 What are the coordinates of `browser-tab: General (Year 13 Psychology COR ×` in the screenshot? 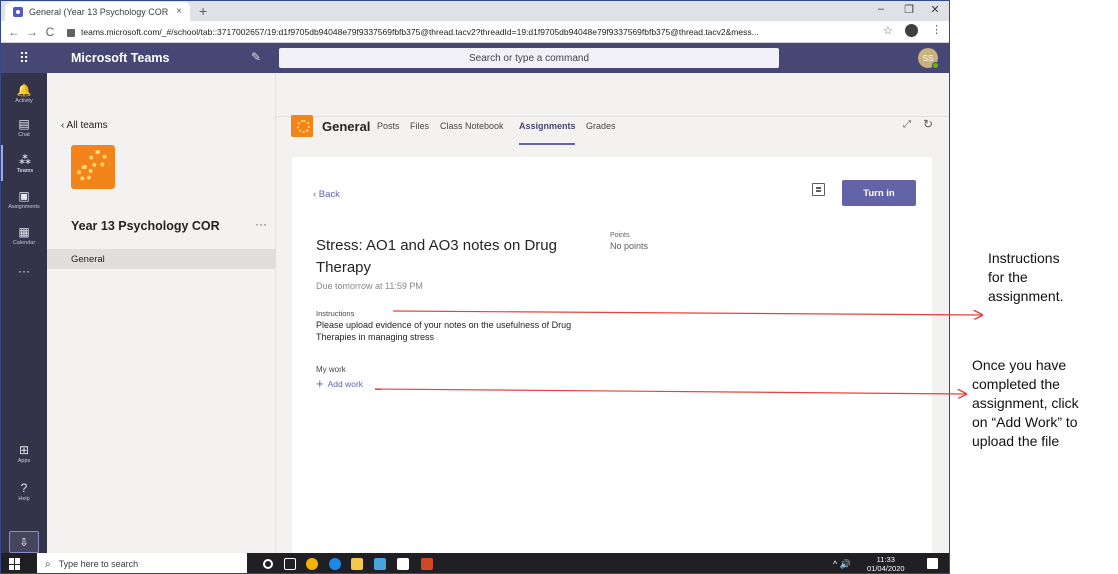 It's located at (97, 11).